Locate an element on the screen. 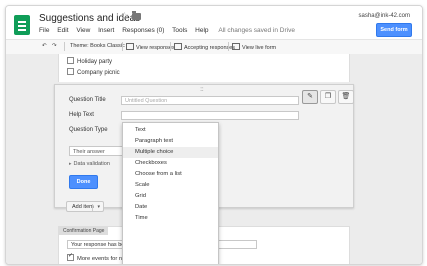 This screenshot has height=266, width=427. account-email: sasha@ink-42.com is located at coordinates (384, 16).